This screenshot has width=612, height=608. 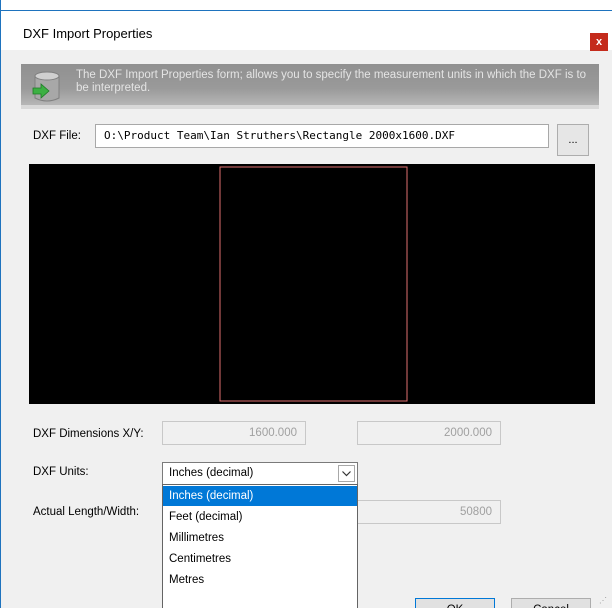 What do you see at coordinates (86, 512) in the screenshot?
I see `actual-size-label: Actual Length/Width:` at bounding box center [86, 512].